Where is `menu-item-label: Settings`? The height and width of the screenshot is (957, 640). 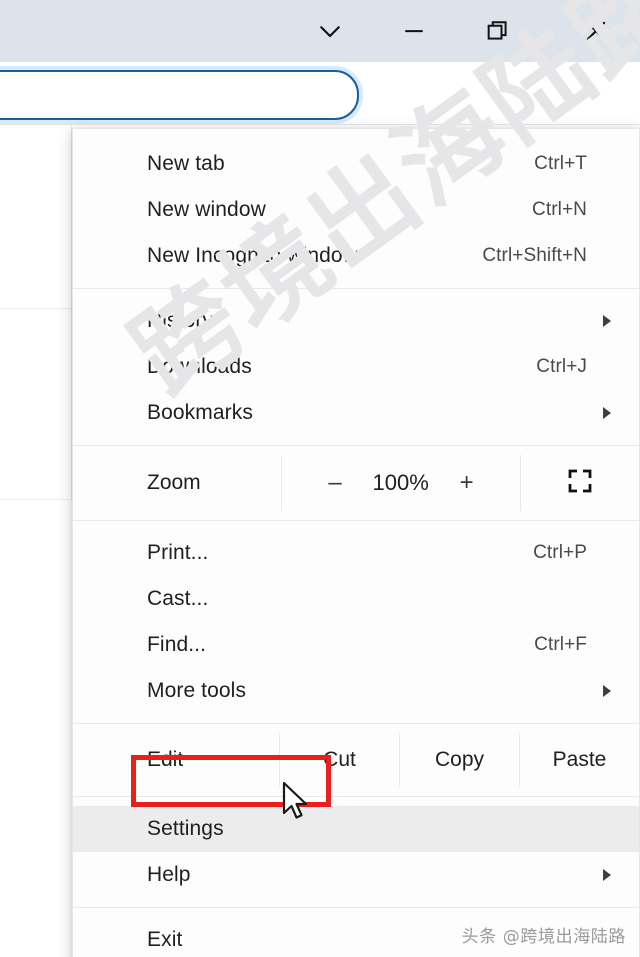
menu-item-label: Settings is located at coordinates (185, 828).